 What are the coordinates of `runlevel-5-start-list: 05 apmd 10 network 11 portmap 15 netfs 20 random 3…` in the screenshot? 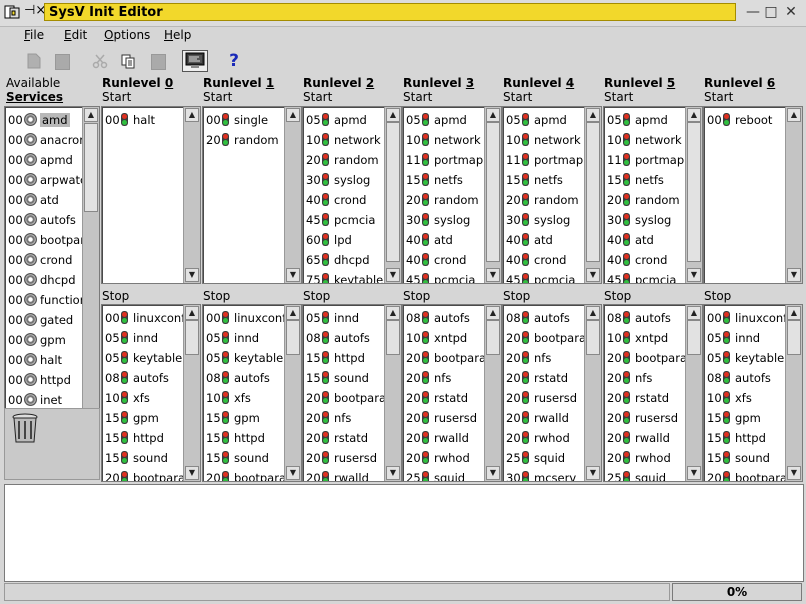 It's located at (653, 195).